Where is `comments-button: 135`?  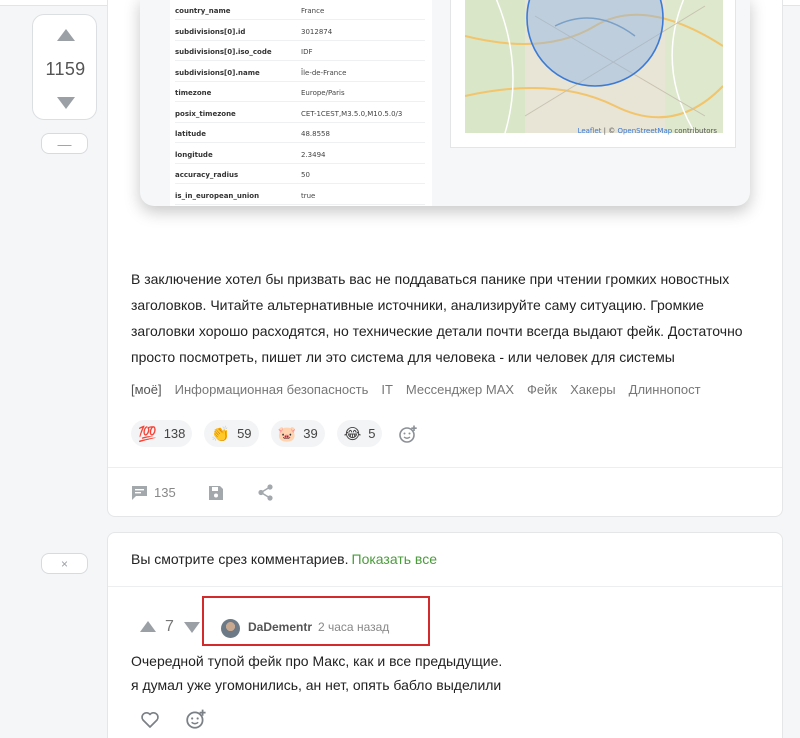
comments-button: 135 is located at coordinates (153, 493).